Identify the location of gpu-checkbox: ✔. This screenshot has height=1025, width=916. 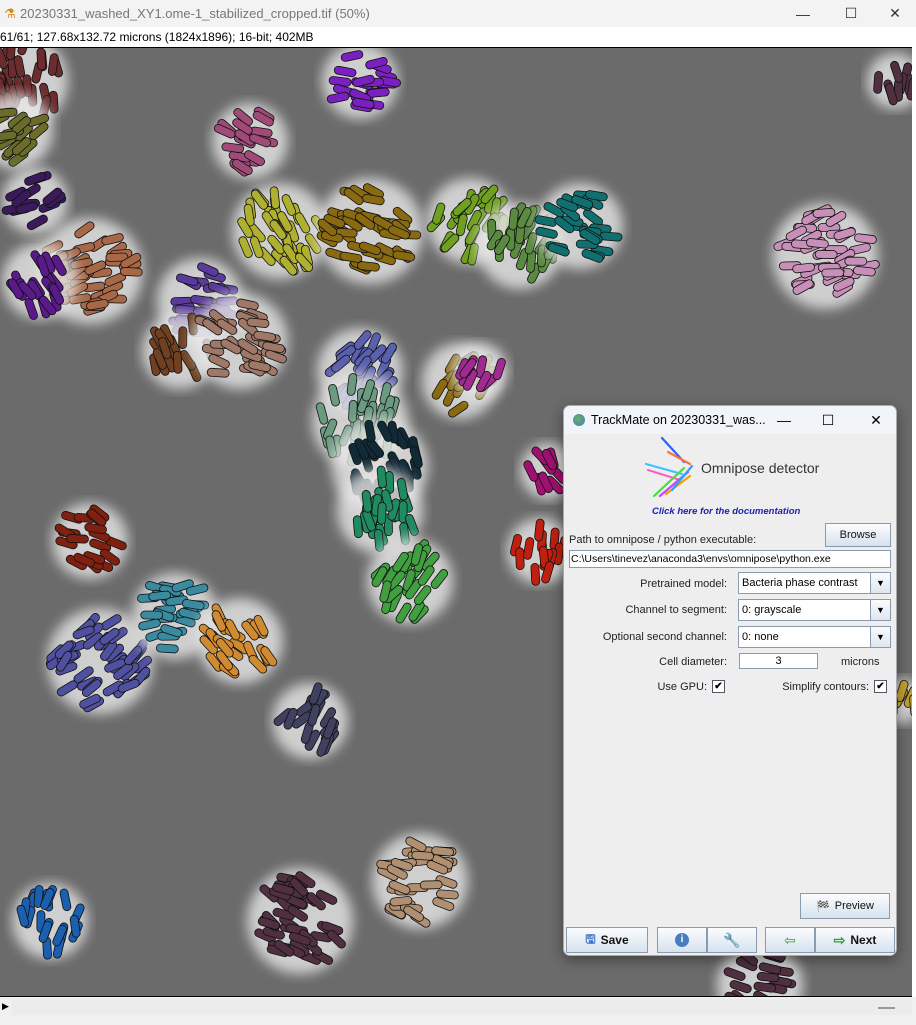
(718, 686).